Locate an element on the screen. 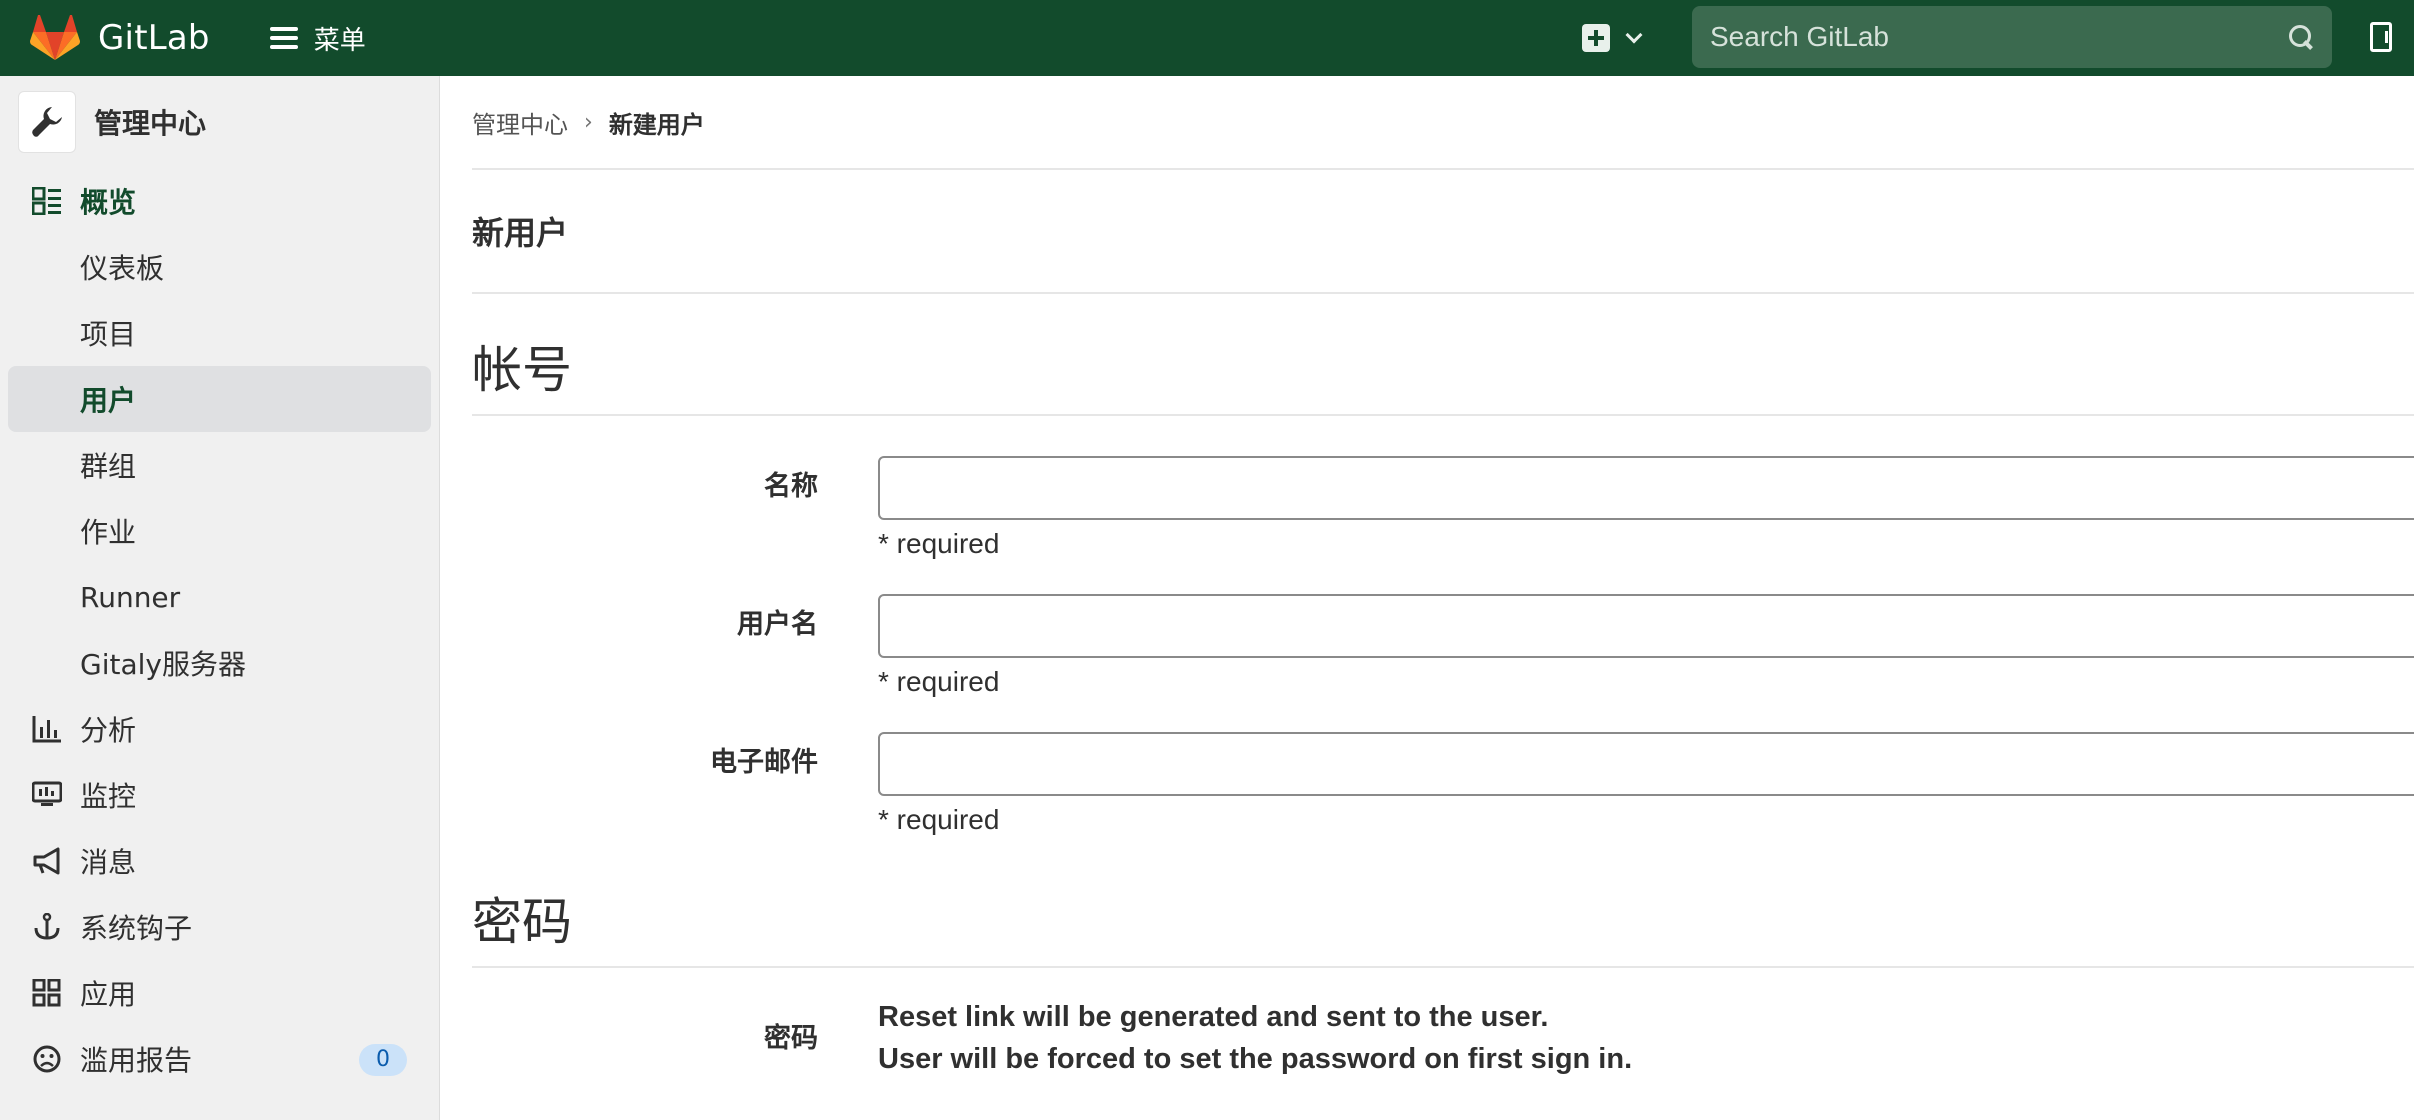 The width and height of the screenshot is (2414, 1120). email-help: * required is located at coordinates (939, 819).